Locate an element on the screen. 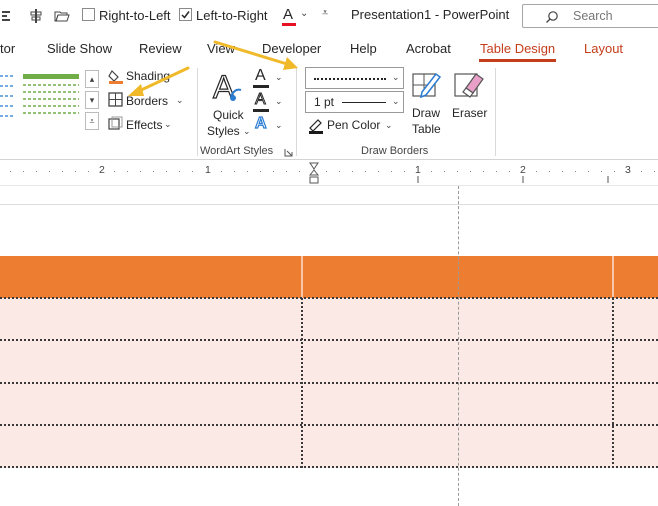 This screenshot has width=658, height=506. font-color-bar is located at coordinates (289, 24).